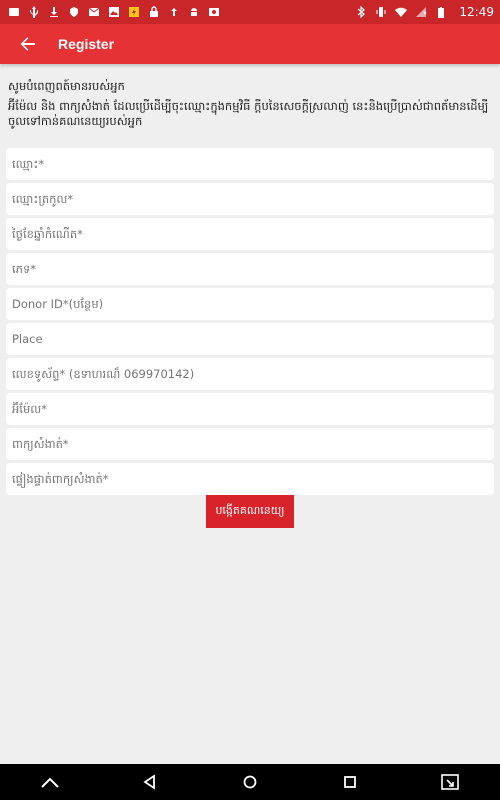  I want to click on bluetooth-icon, so click(361, 12).